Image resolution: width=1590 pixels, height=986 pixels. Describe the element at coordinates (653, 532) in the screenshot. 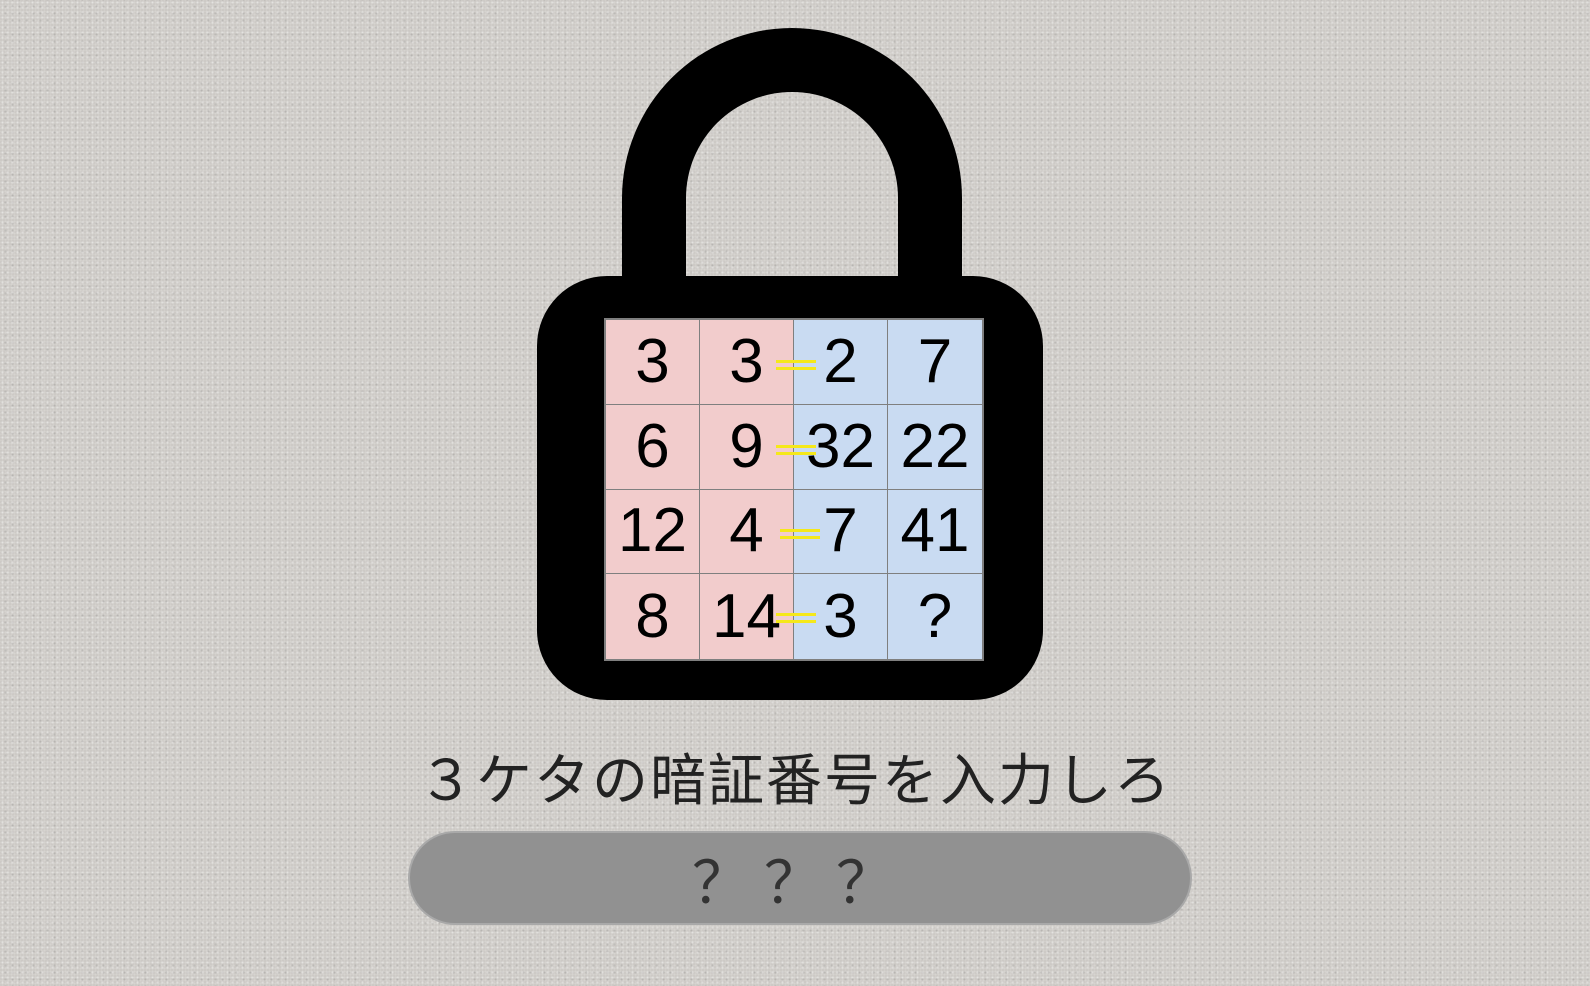

I see `grid-cell: 12` at that location.